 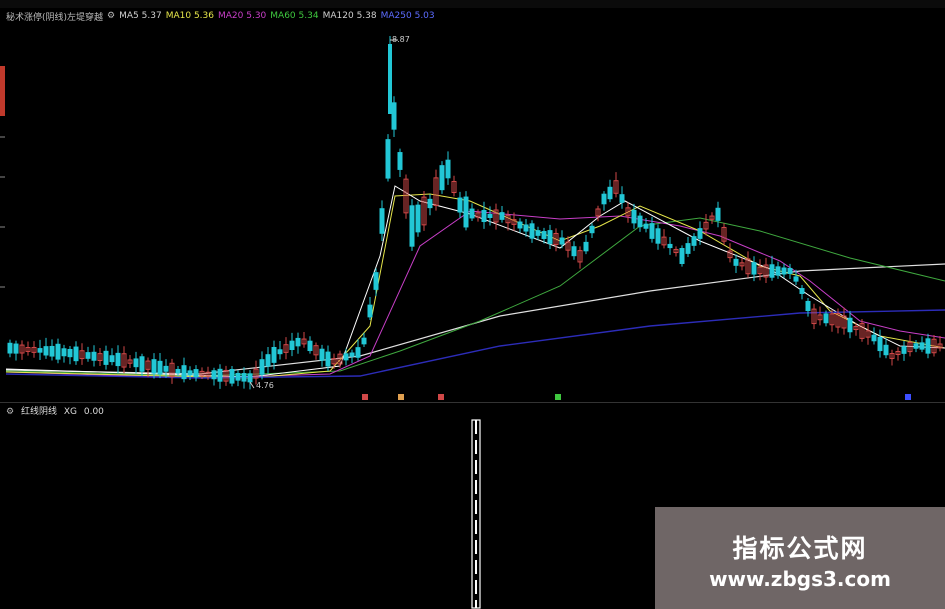 I want to click on low-marker, so click(x=252, y=385).